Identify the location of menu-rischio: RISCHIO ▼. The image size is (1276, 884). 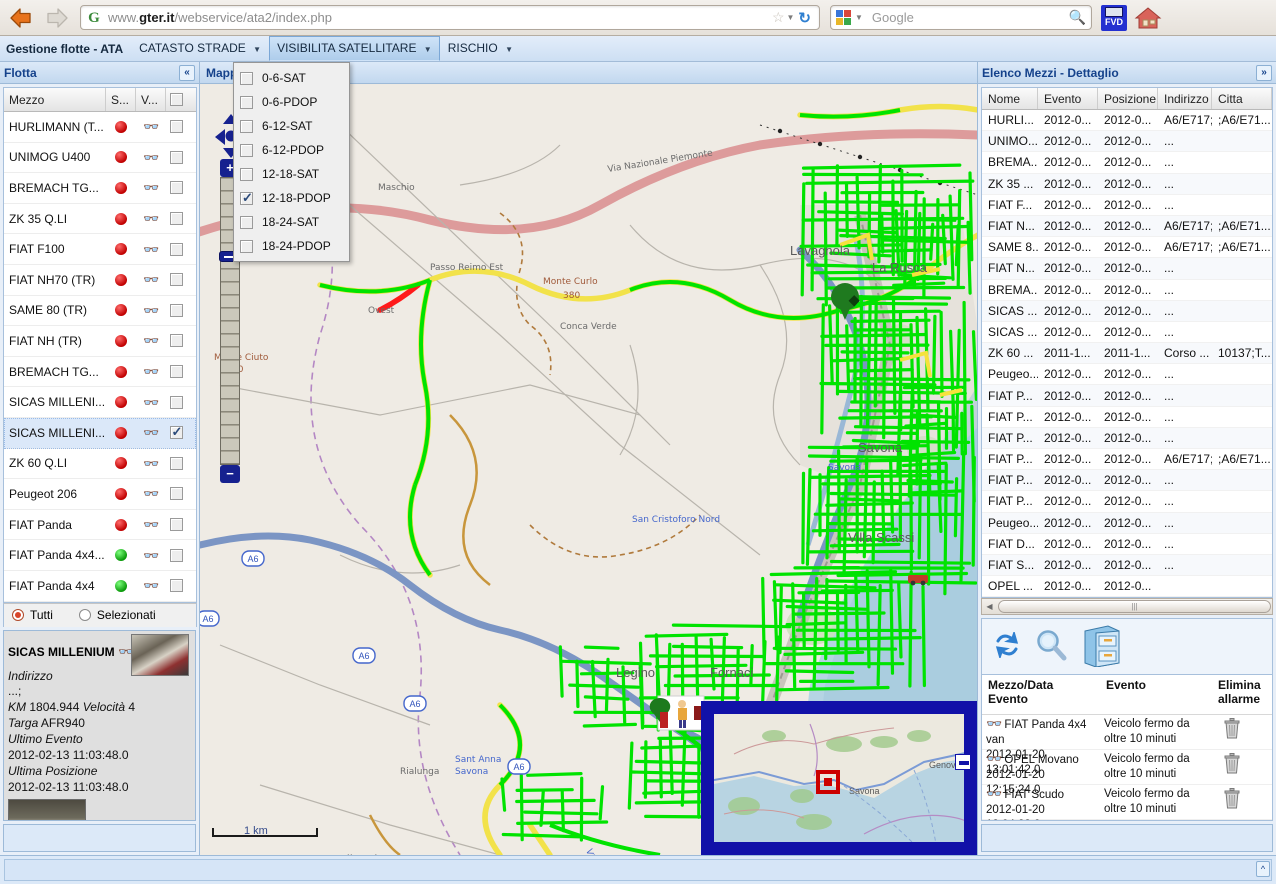
(480, 48).